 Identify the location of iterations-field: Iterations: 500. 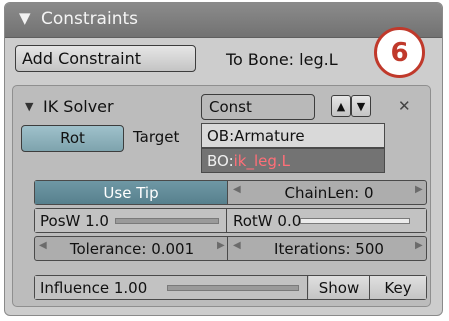
(329, 248).